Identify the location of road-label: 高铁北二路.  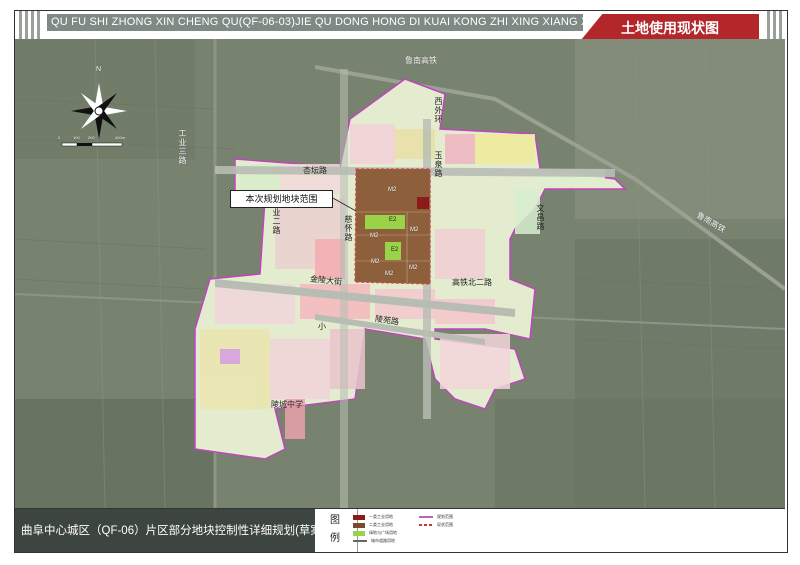
(472, 282).